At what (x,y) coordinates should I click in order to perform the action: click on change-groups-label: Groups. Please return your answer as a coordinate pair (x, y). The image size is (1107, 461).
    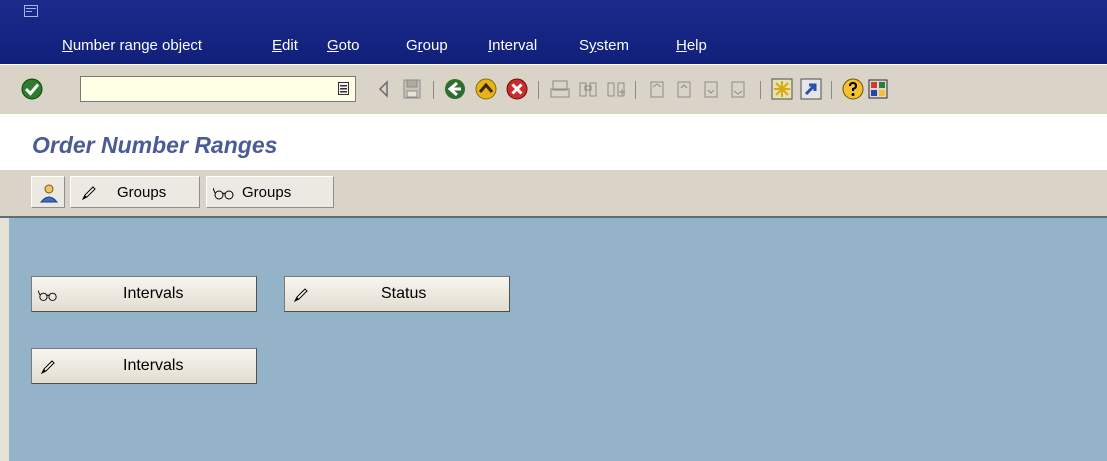
    Looking at the image, I should click on (142, 192).